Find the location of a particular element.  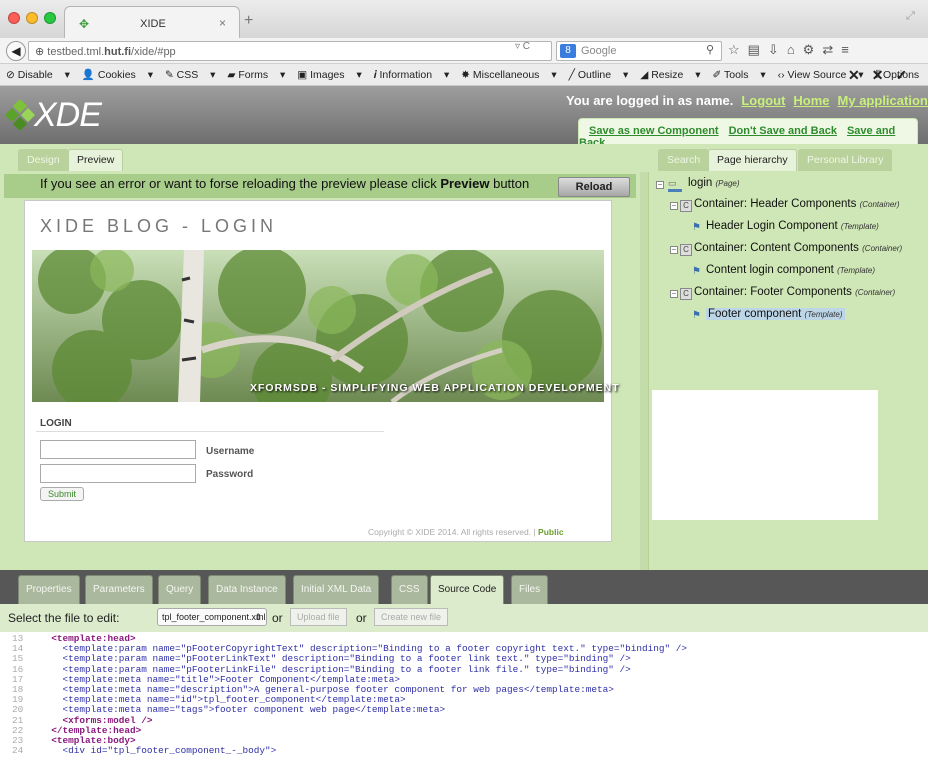

blog-title: XIDE BLOG - LOGIN is located at coordinates (159, 226).